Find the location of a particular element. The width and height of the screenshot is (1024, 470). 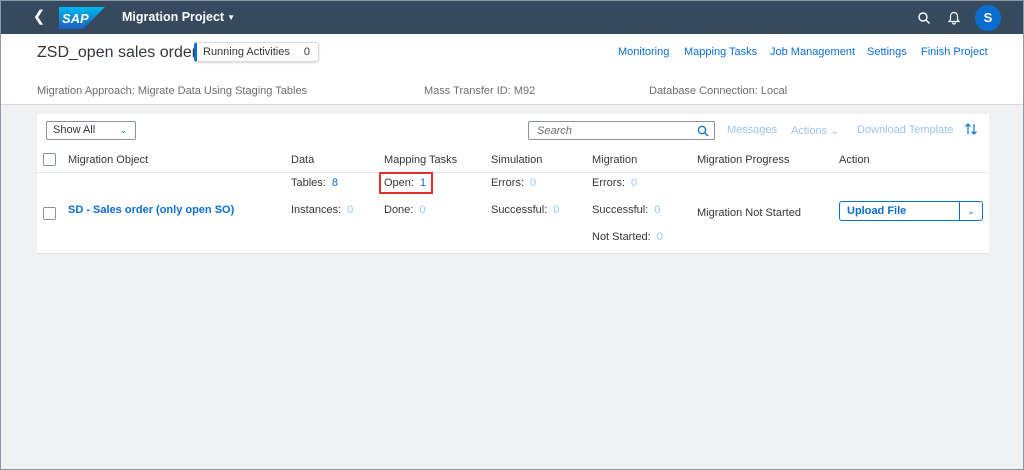

sim-successful-link: 0 is located at coordinates (556, 210).